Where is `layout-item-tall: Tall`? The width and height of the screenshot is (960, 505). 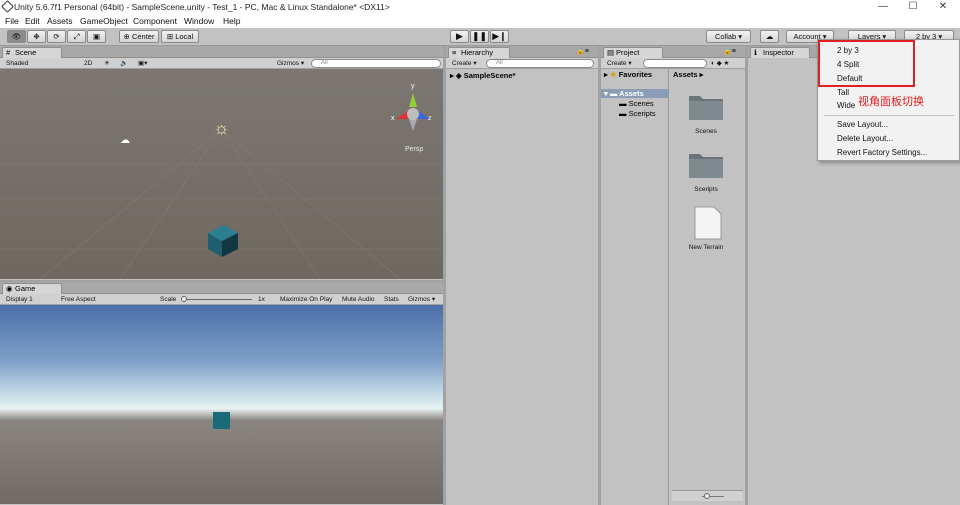
layout-item-tall: Tall is located at coordinates (843, 92).